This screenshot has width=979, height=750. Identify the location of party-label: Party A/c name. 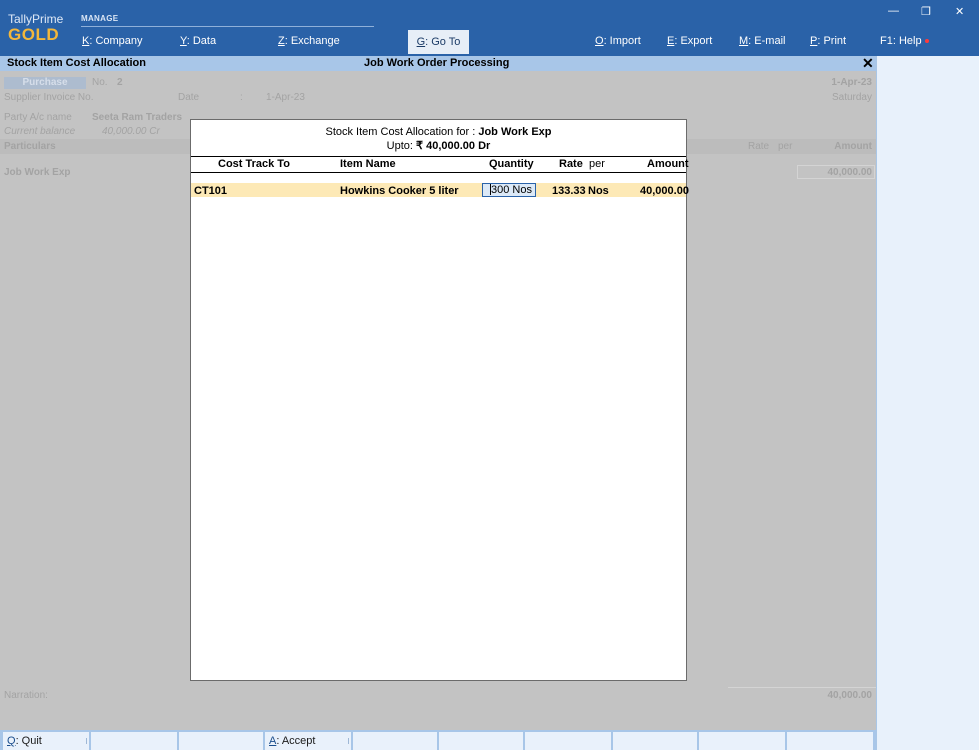
(38, 117).